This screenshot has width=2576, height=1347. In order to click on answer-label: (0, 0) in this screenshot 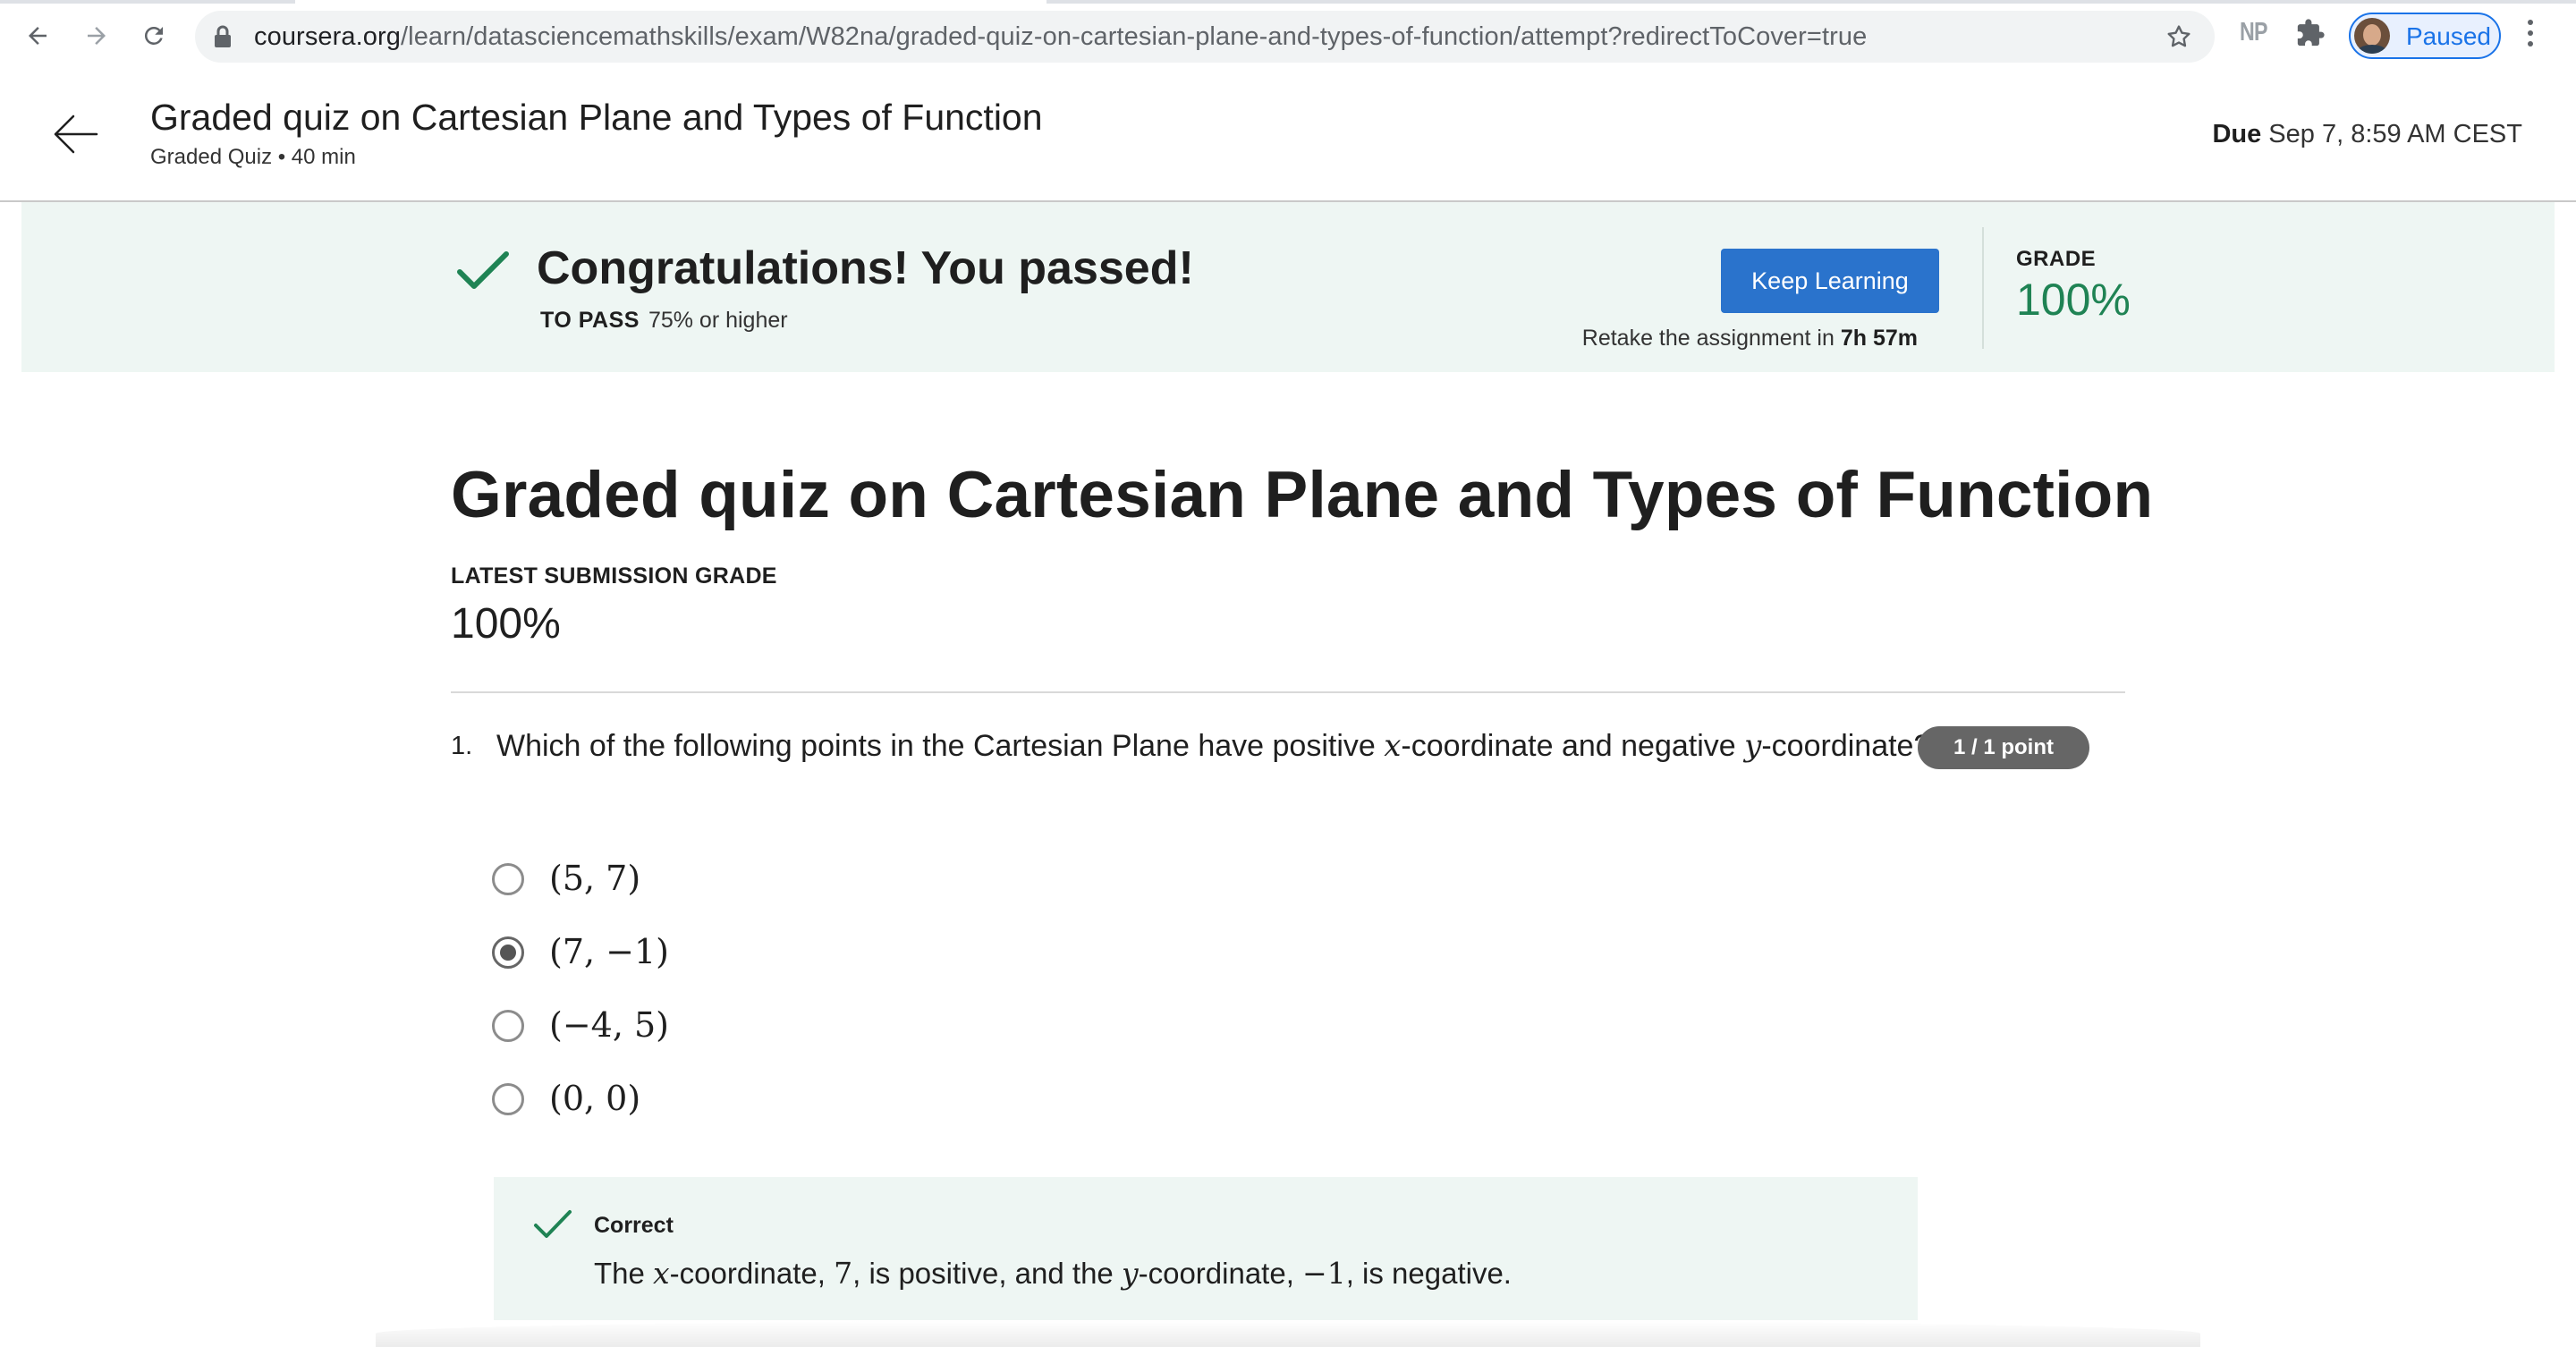, I will do `click(595, 1098)`.